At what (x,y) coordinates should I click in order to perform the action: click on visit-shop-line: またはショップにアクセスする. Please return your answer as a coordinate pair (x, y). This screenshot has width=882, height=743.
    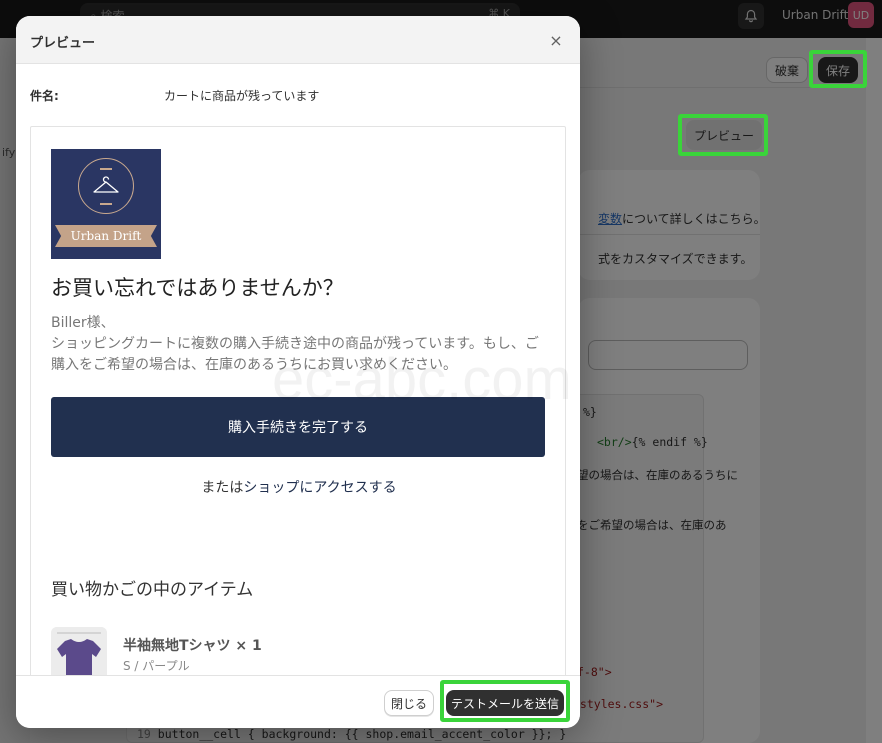
    Looking at the image, I should click on (298, 487).